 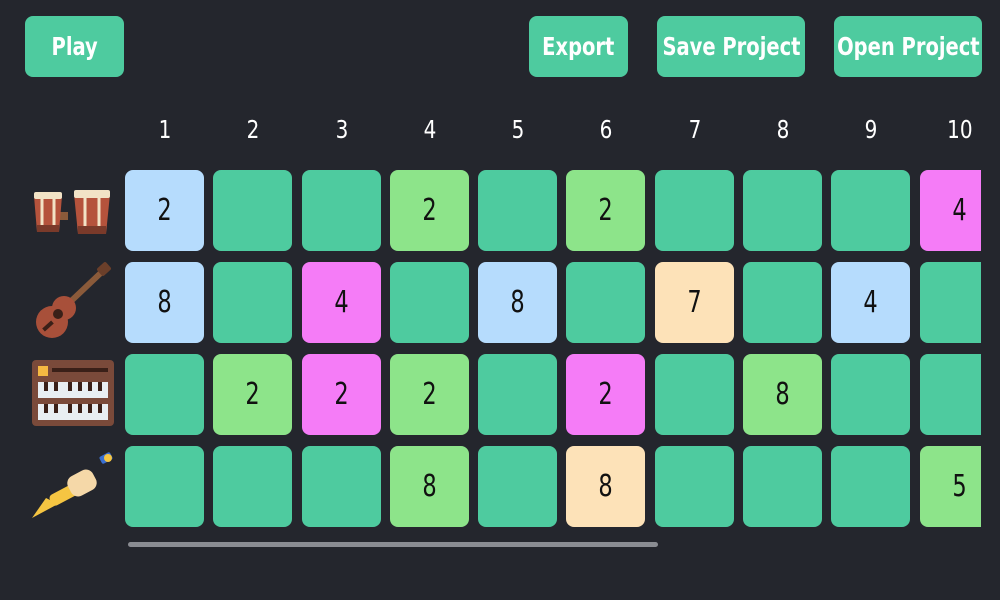 What do you see at coordinates (164, 129) in the screenshot?
I see `column-number-1: 1` at bounding box center [164, 129].